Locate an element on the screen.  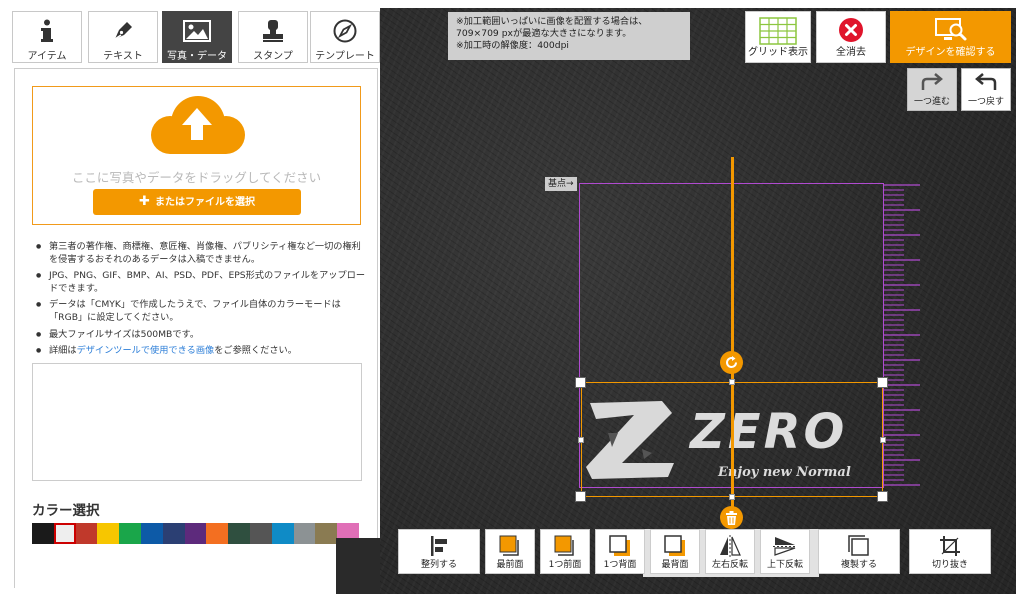
tab-template: テンプレート is located at coordinates (345, 37).